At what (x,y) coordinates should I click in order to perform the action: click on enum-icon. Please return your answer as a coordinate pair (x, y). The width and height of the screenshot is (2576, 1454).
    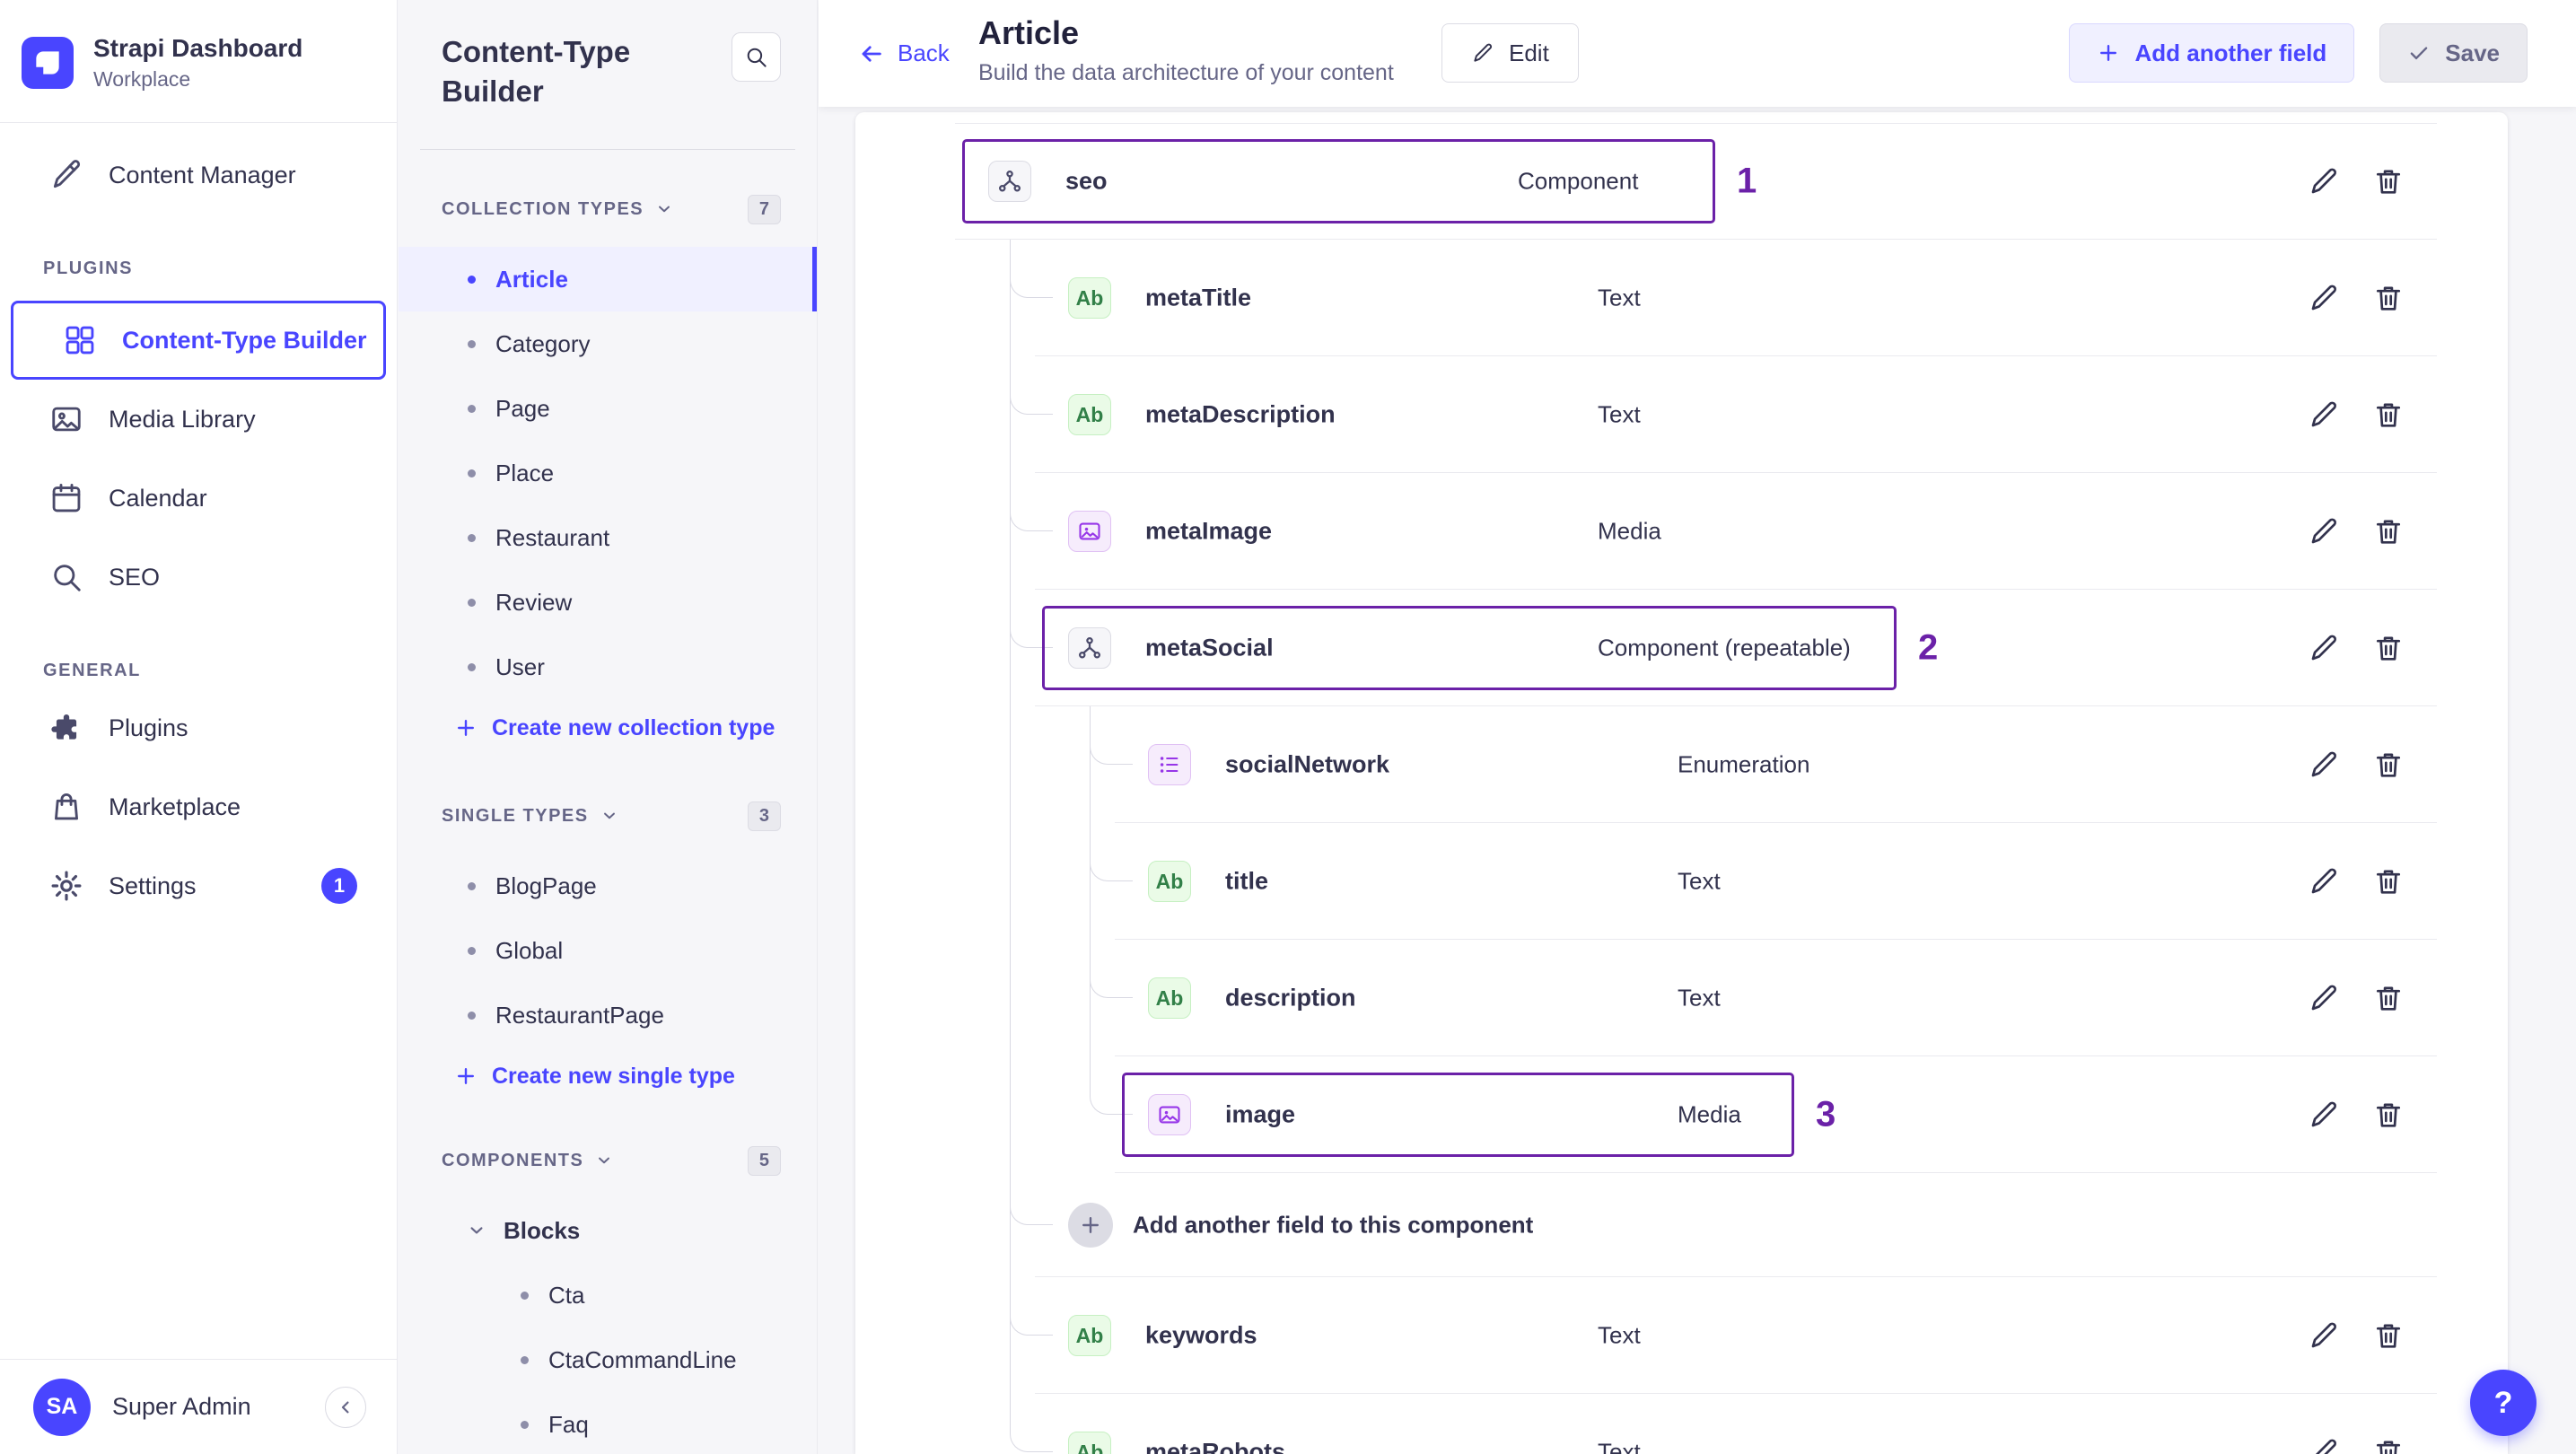
    Looking at the image, I should click on (1169, 764).